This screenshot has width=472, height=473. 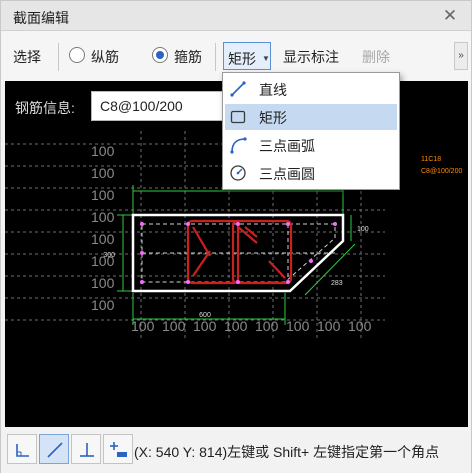 What do you see at coordinates (239, 252) in the screenshot?
I see `stirrups` at bounding box center [239, 252].